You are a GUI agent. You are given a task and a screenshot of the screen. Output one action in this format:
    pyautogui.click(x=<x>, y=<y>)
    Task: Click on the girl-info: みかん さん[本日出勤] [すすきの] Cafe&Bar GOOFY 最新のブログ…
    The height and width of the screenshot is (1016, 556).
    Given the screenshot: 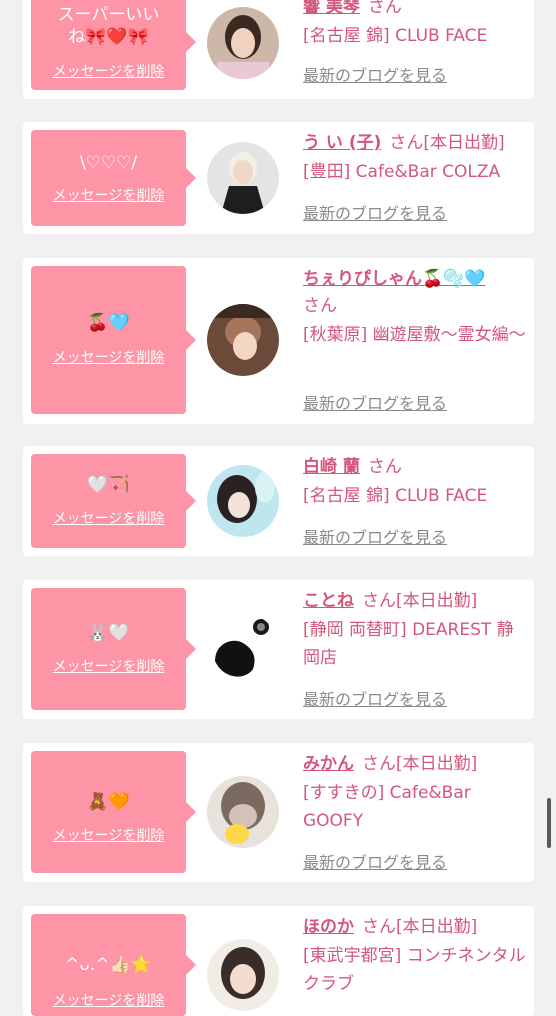 What is the action you would take?
    pyautogui.click(x=415, y=811)
    